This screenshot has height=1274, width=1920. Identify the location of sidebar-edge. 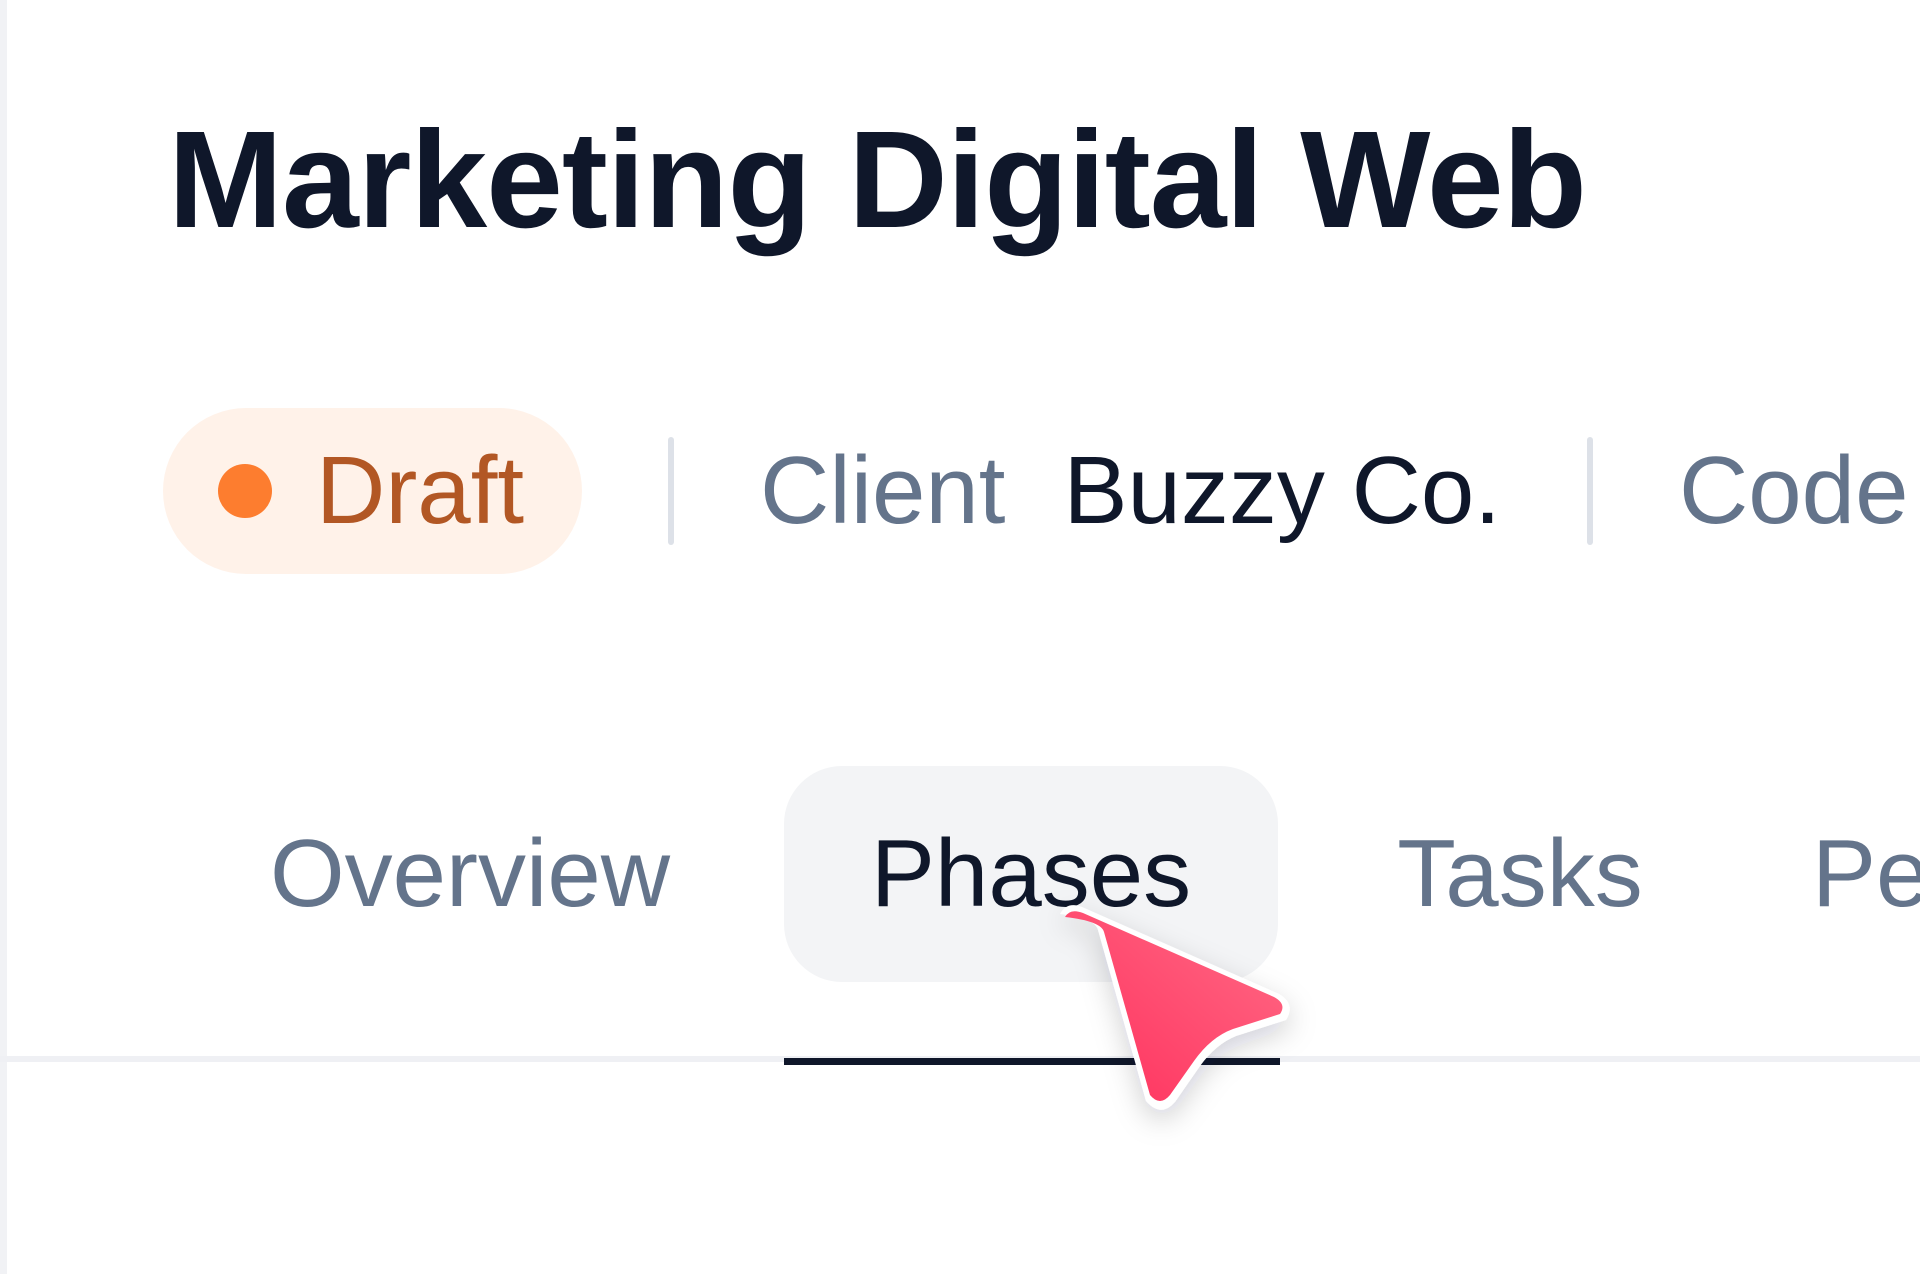
(3, 637).